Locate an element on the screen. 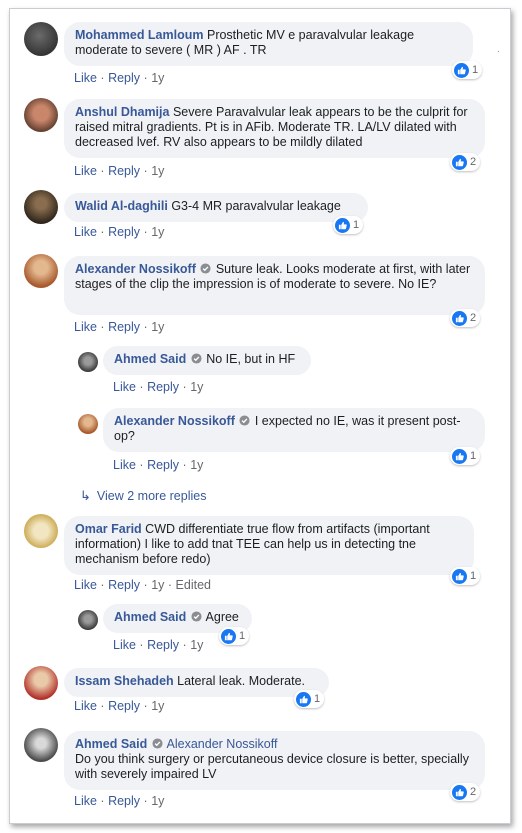 The height and width of the screenshot is (833, 522). commenter-name: Walid Al-daghili is located at coordinates (121, 206).